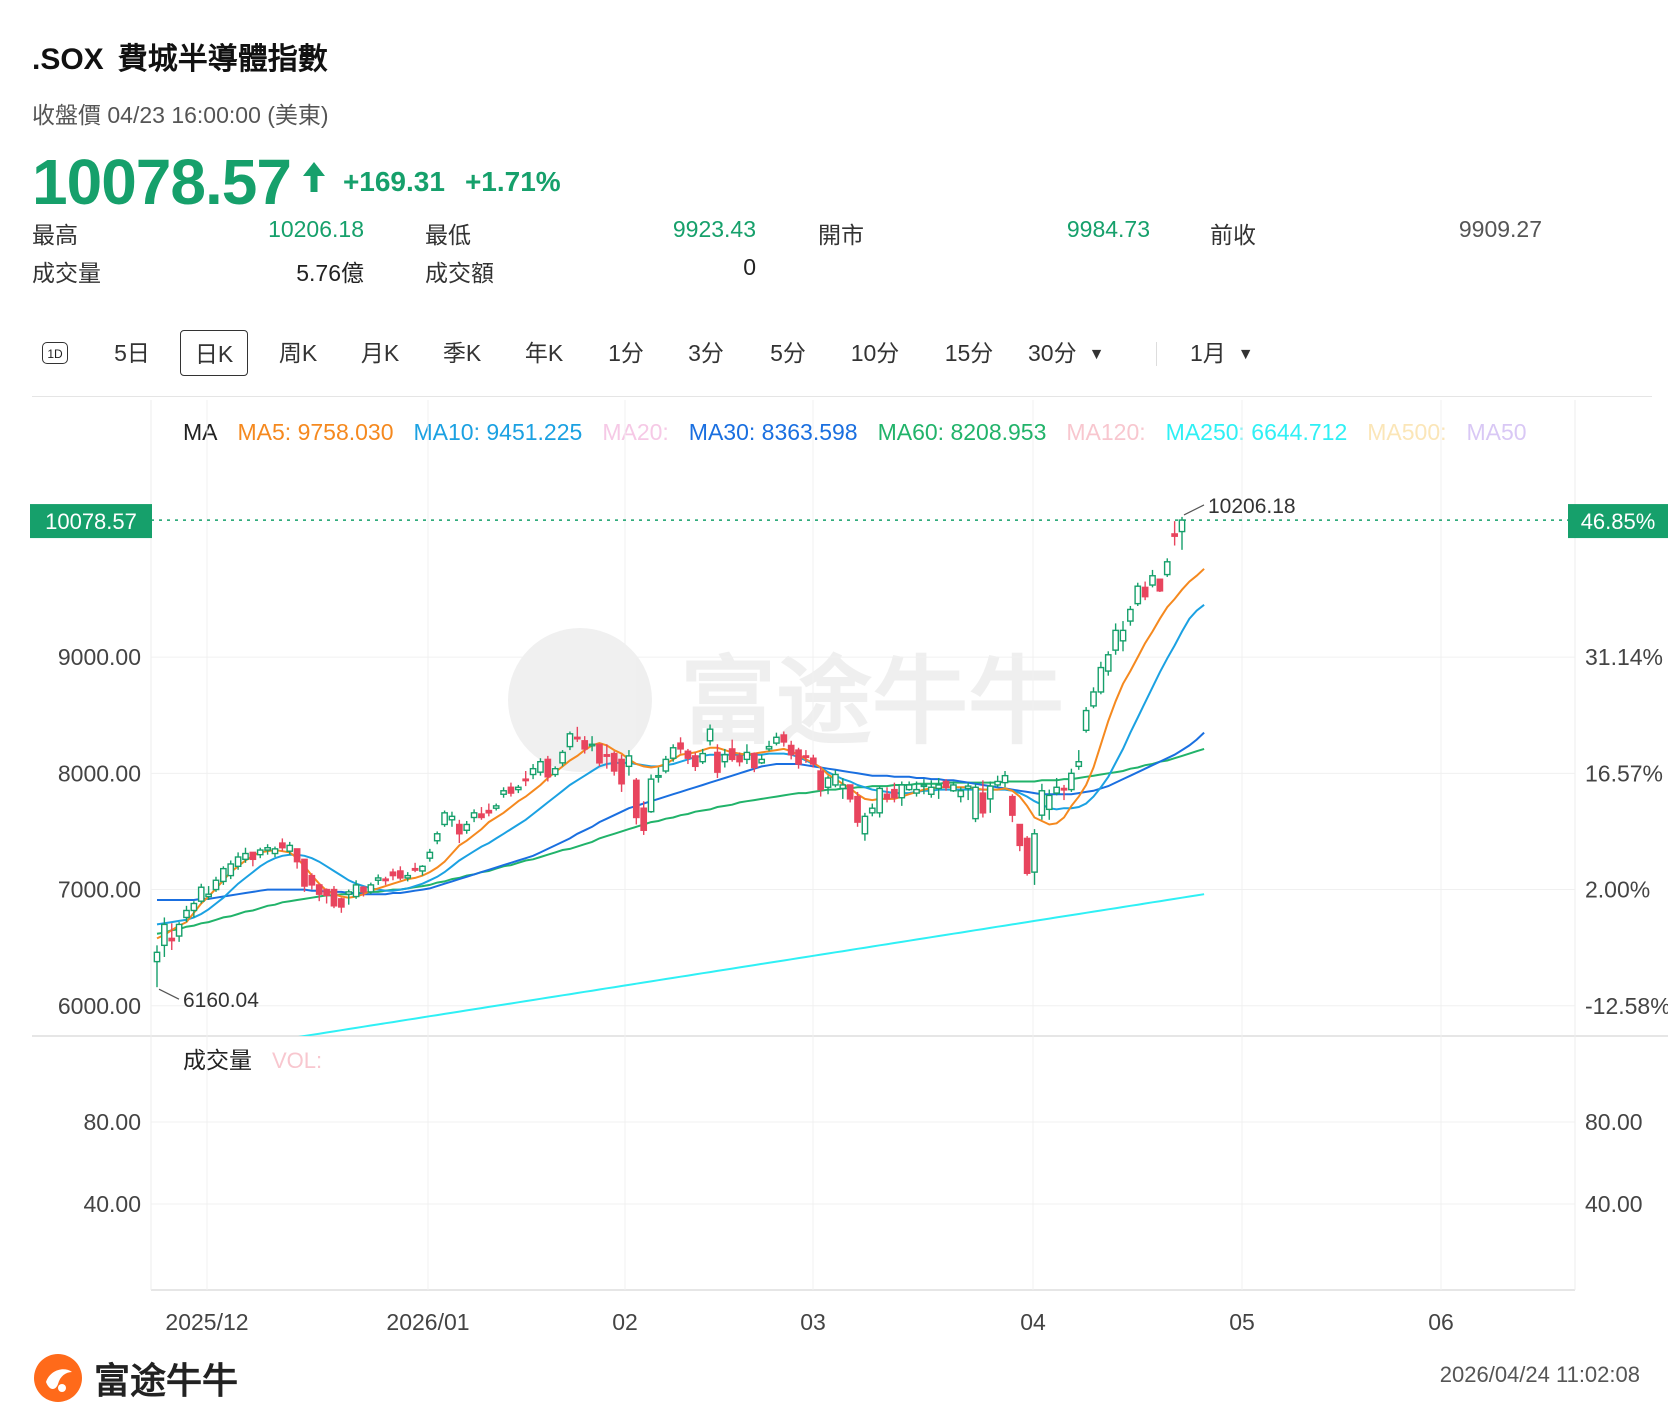 This screenshot has width=1668, height=1422. Describe the element at coordinates (635, 432) in the screenshot. I see `ma-legend-item: MA20:` at that location.